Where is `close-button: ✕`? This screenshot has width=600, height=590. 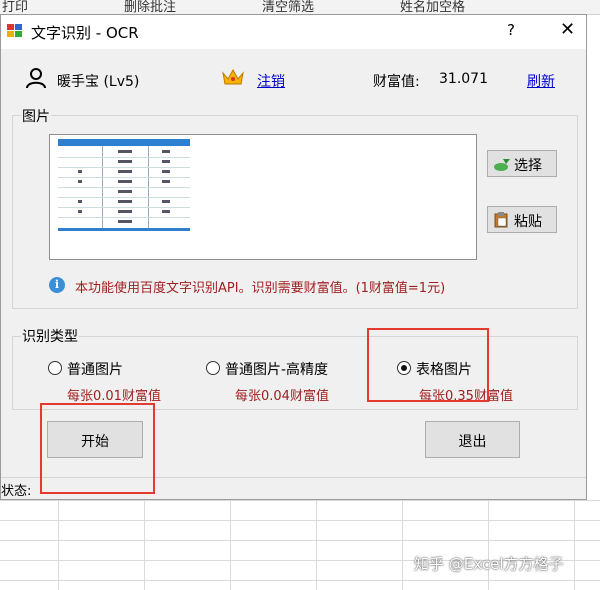
close-button: ✕ is located at coordinates (567, 29).